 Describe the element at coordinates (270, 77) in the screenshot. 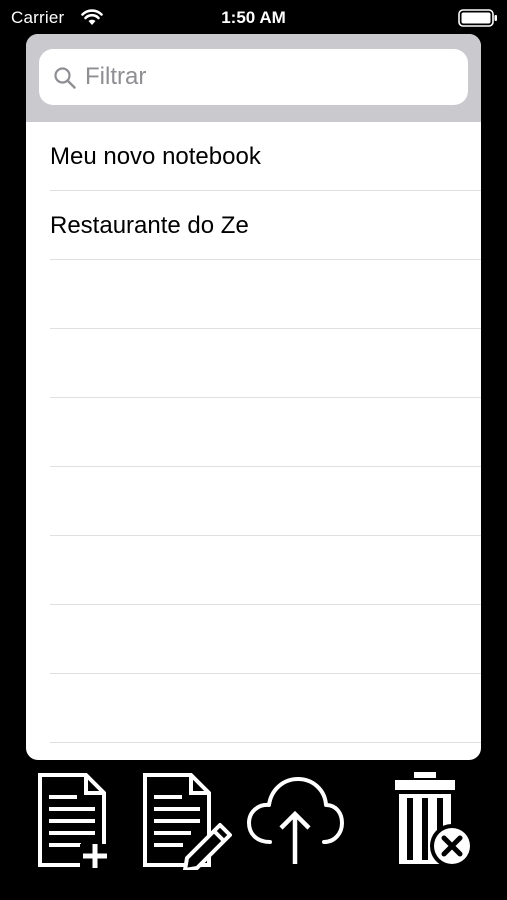

I see `search-input` at that location.